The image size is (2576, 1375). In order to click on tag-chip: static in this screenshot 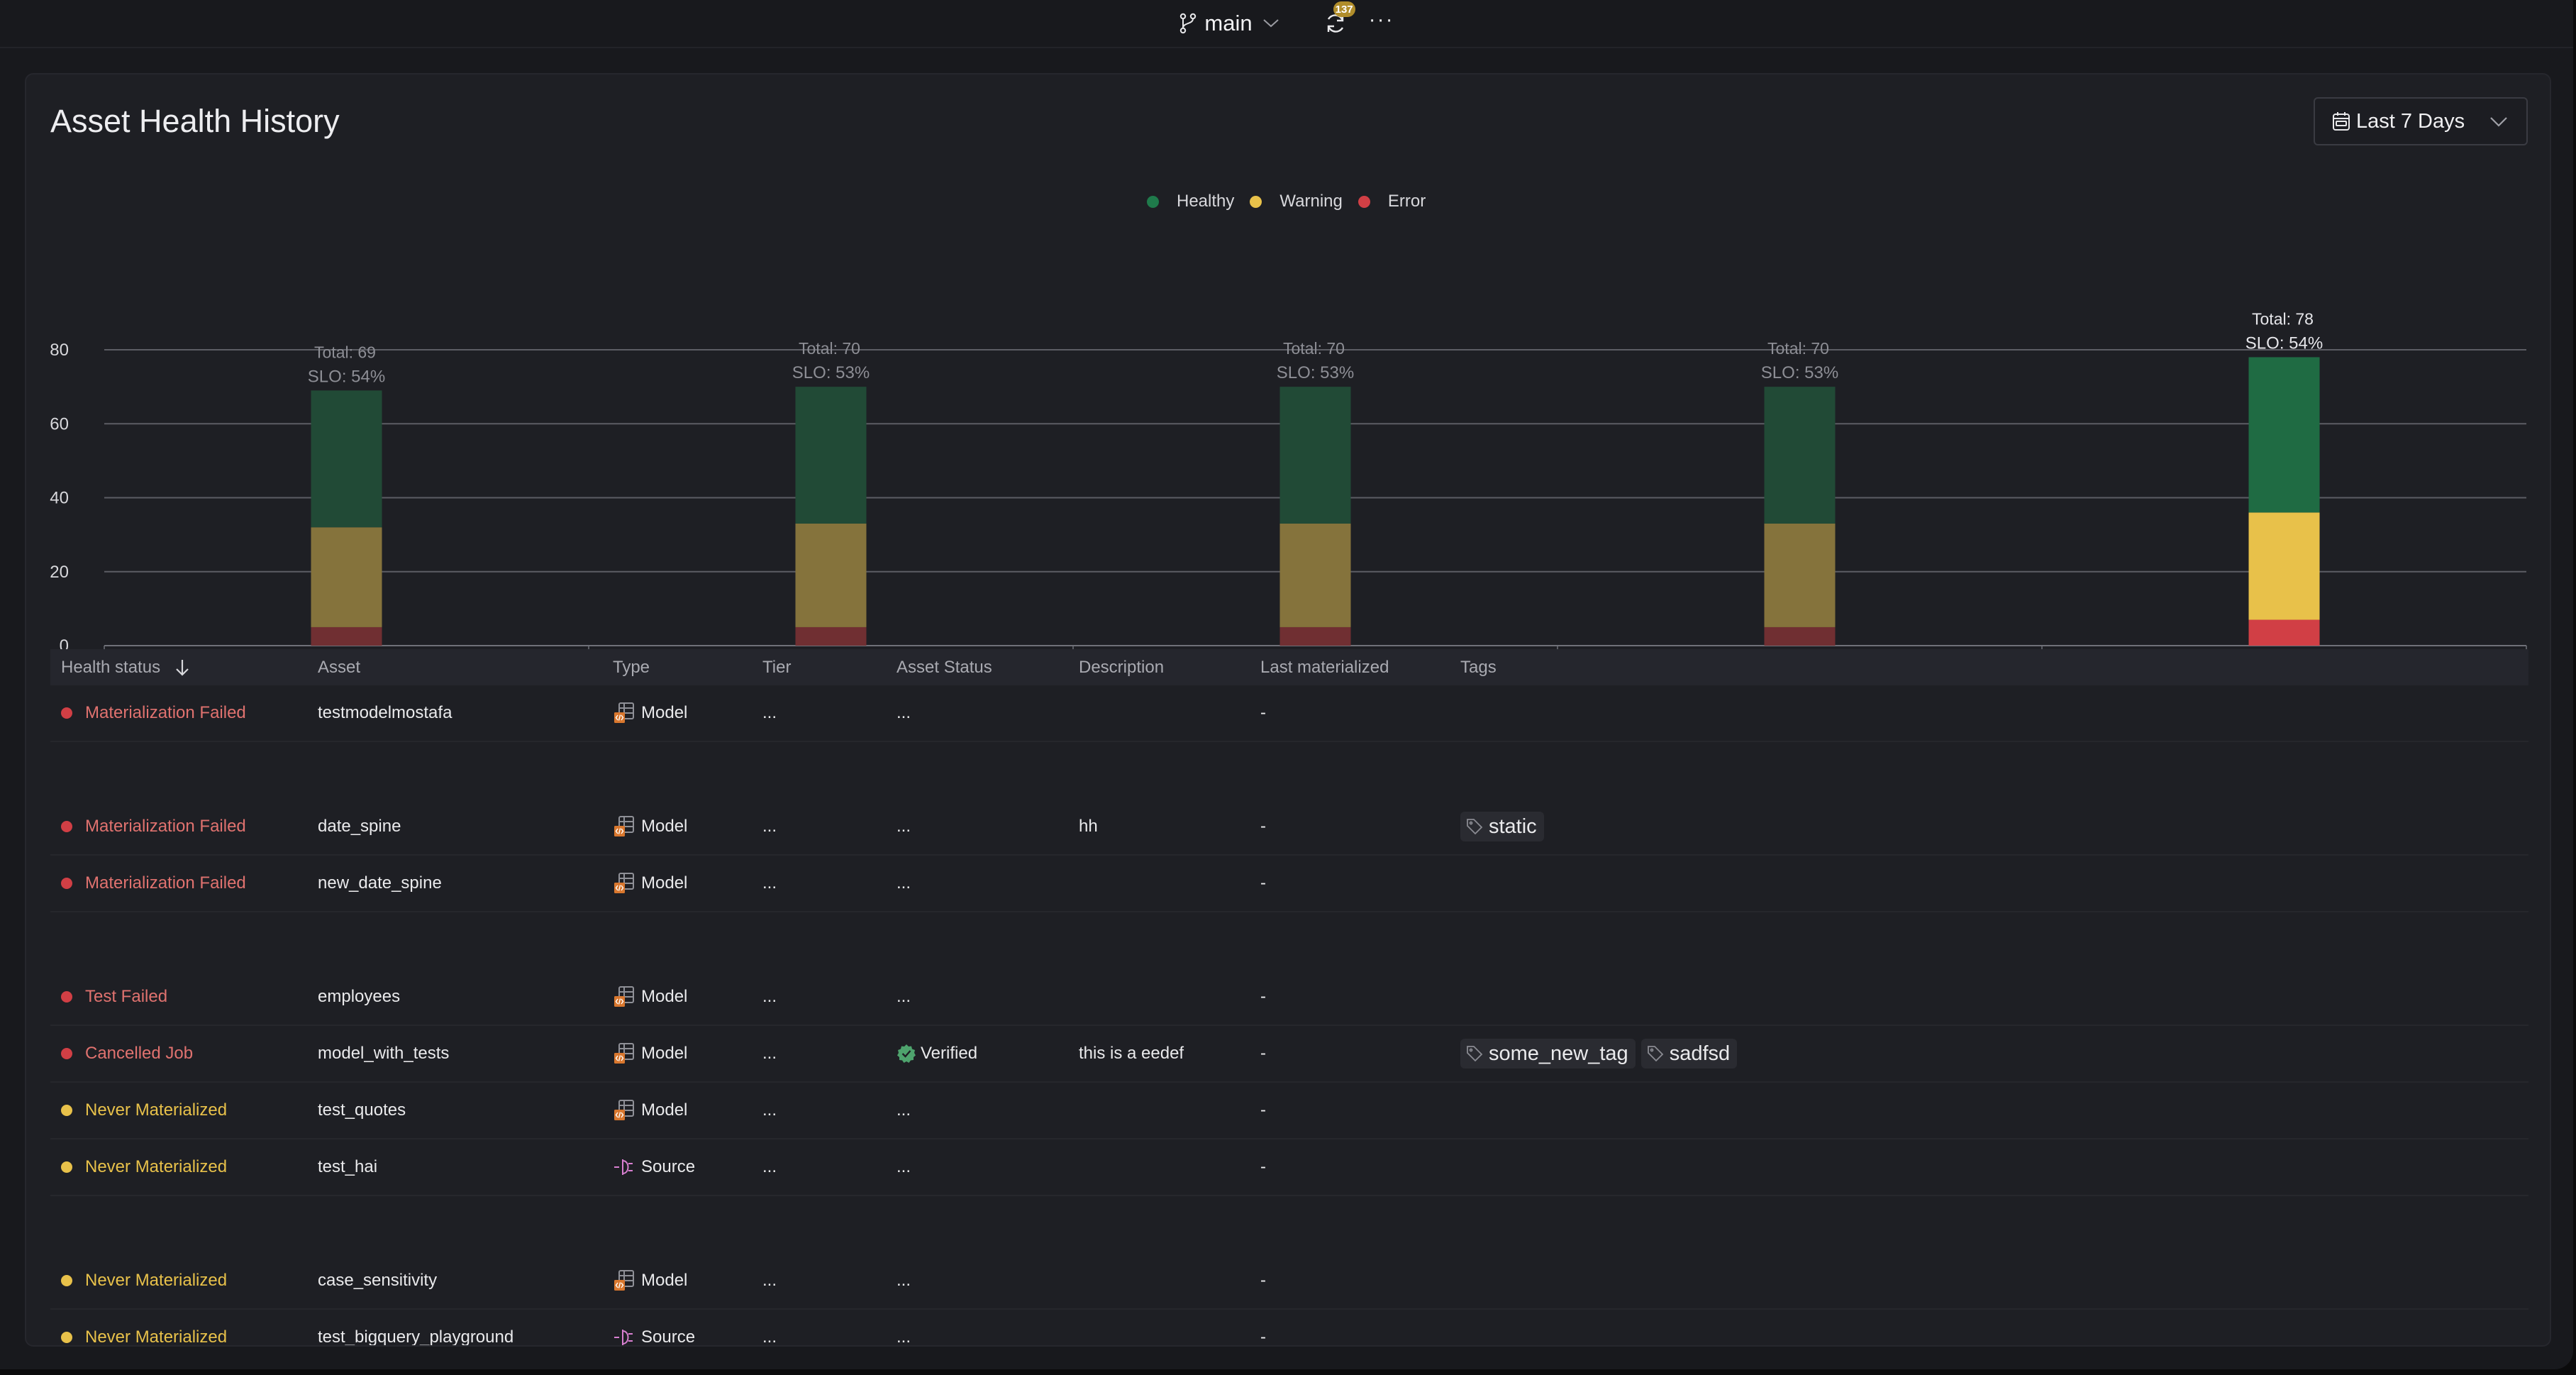, I will do `click(1502, 826)`.